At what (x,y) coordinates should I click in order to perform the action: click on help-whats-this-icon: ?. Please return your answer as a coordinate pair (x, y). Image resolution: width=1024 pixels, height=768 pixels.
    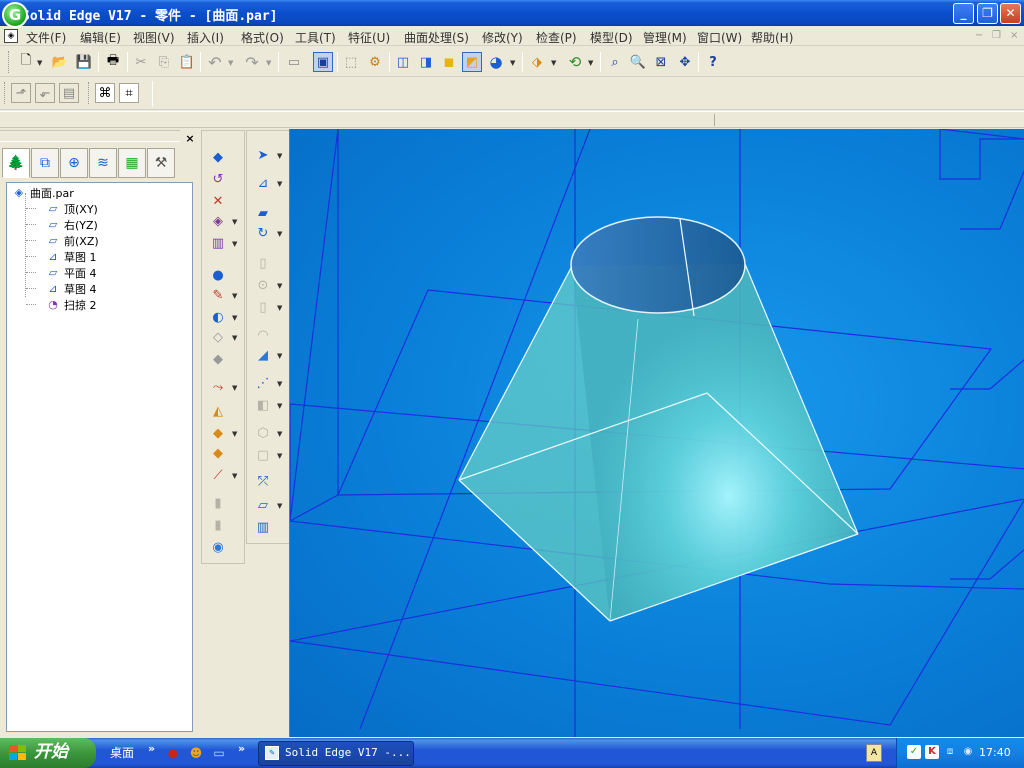
    Looking at the image, I should click on (713, 62).